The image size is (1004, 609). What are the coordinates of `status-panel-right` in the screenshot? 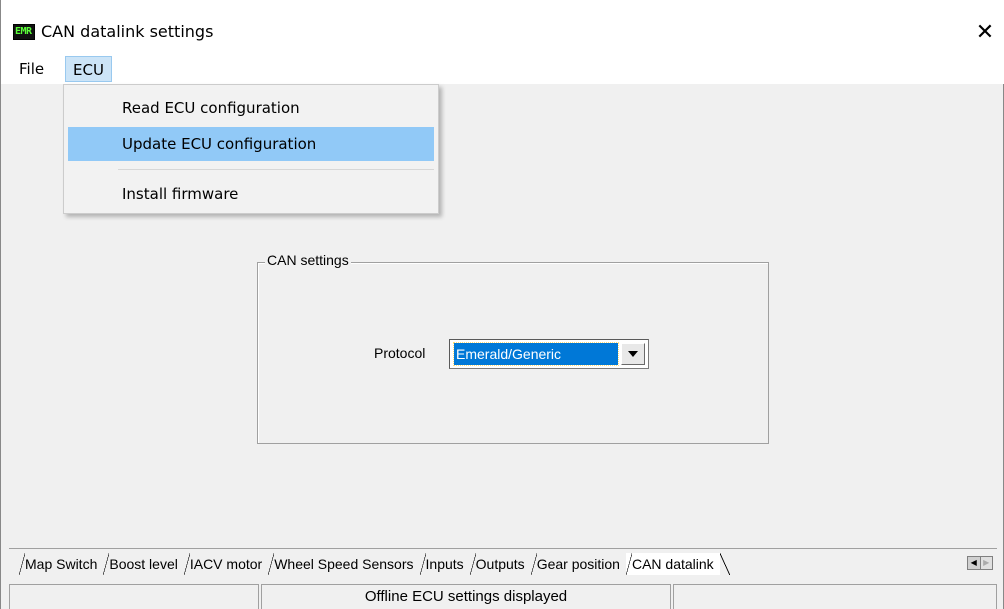 It's located at (835, 596).